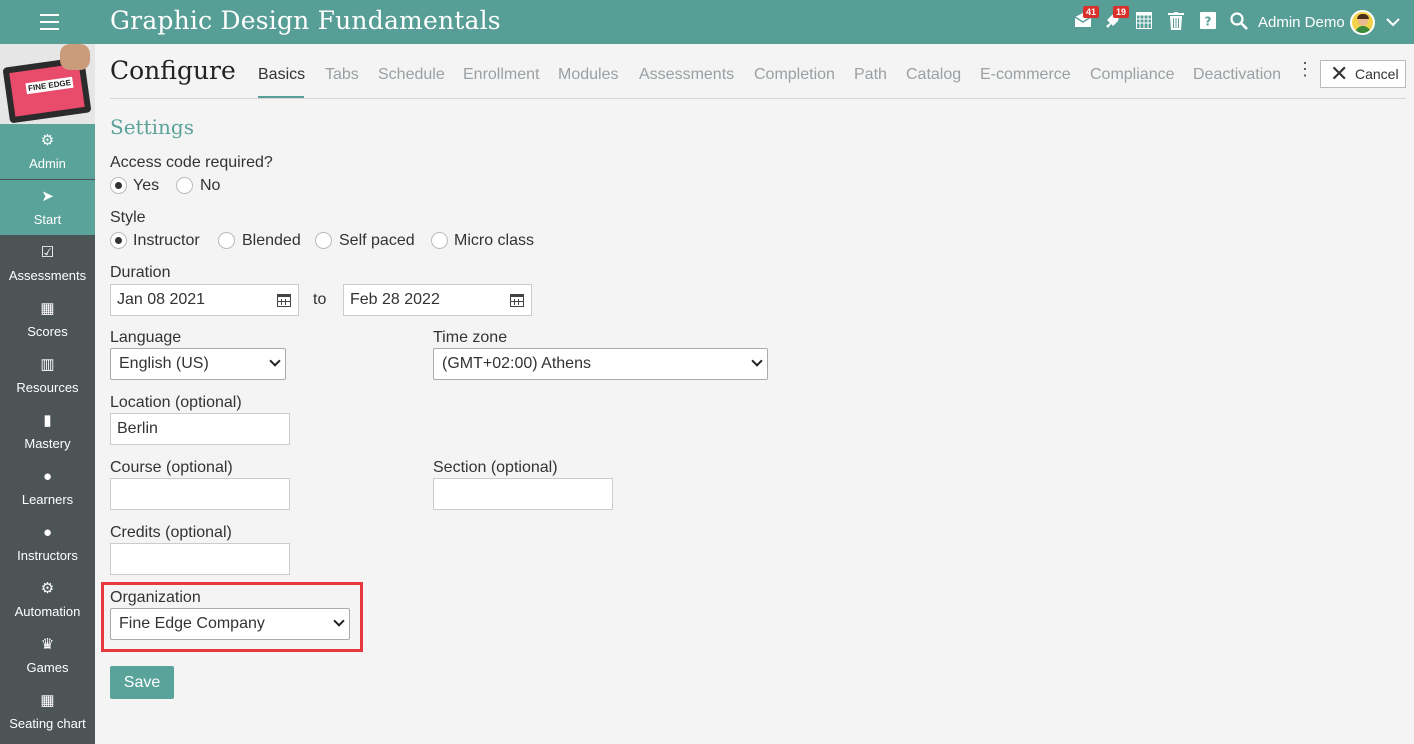 This screenshot has height=744, width=1414. I want to click on timezone-label: Time zone, so click(470, 337).